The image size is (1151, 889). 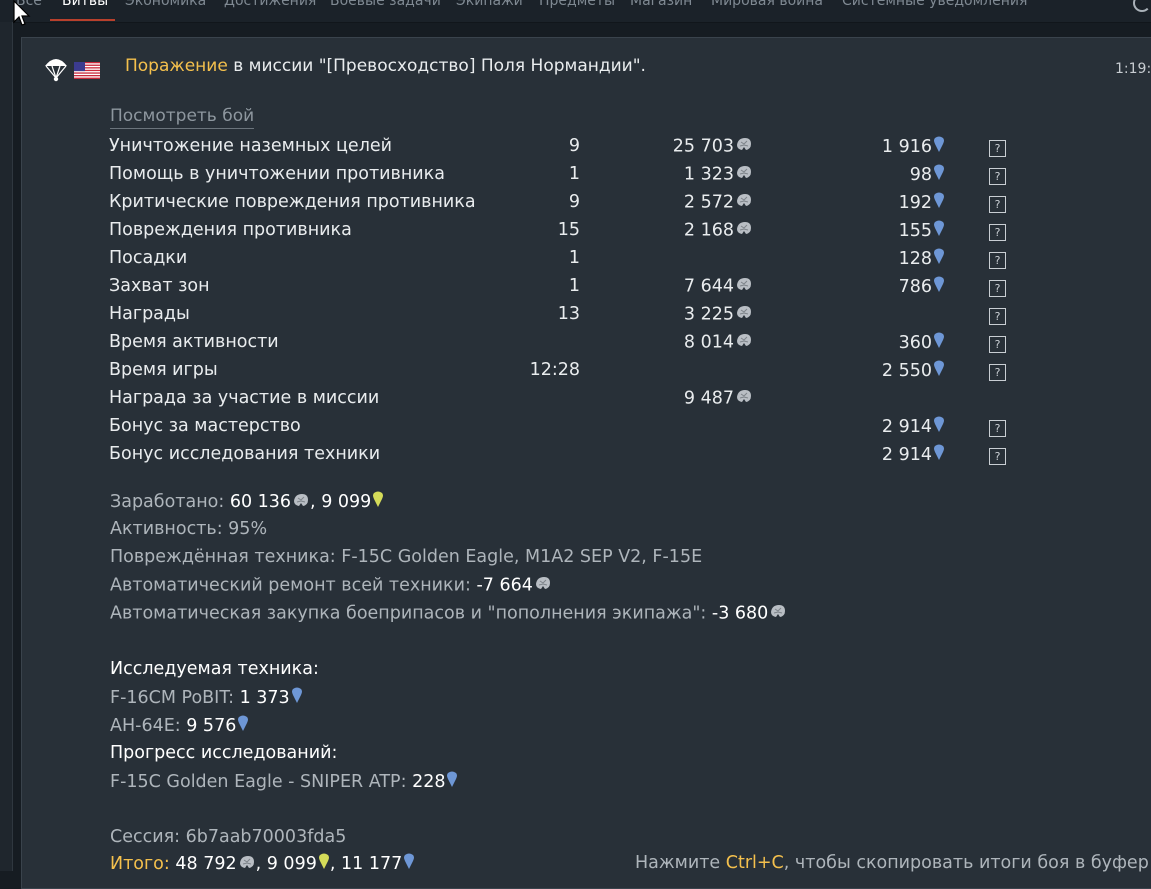 I want to click on research-heading: Исследуемая техника:, so click(x=214, y=669).